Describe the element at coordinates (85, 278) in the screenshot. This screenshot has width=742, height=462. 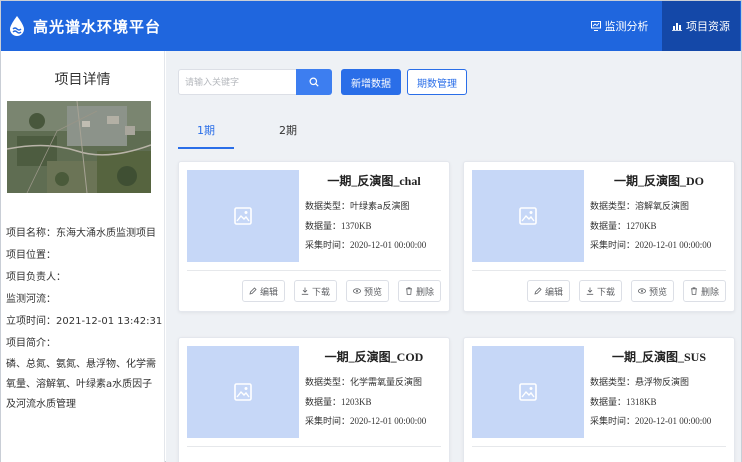
I see `project-owner-row: 项目负责人：` at that location.